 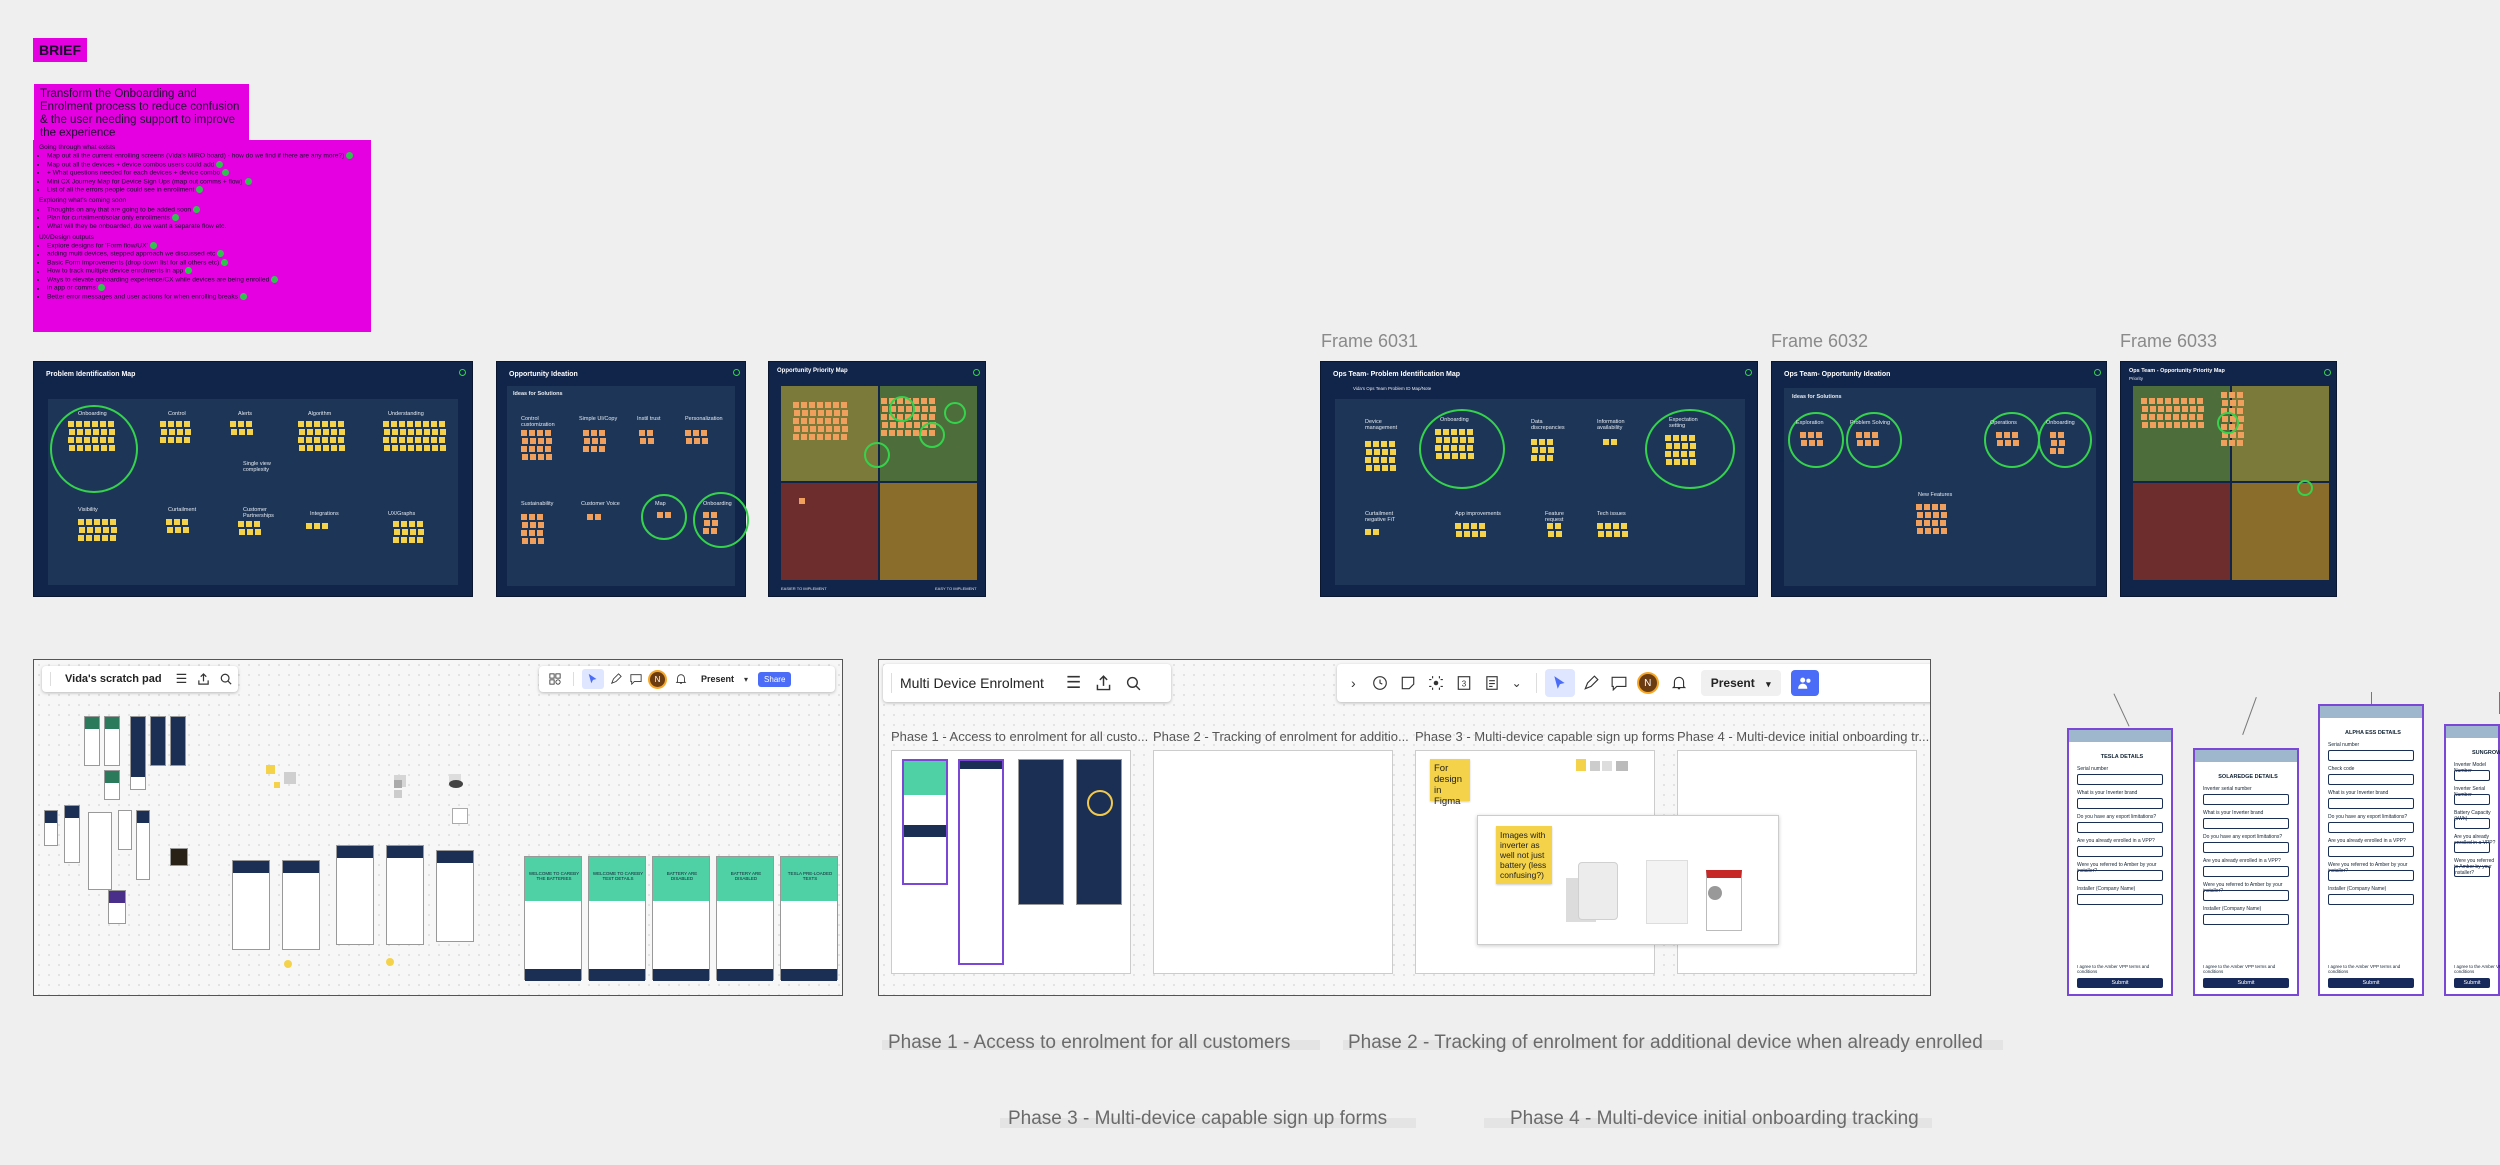 What do you see at coordinates (1353, 683) in the screenshot?
I see `chevron-right-icon: ›` at bounding box center [1353, 683].